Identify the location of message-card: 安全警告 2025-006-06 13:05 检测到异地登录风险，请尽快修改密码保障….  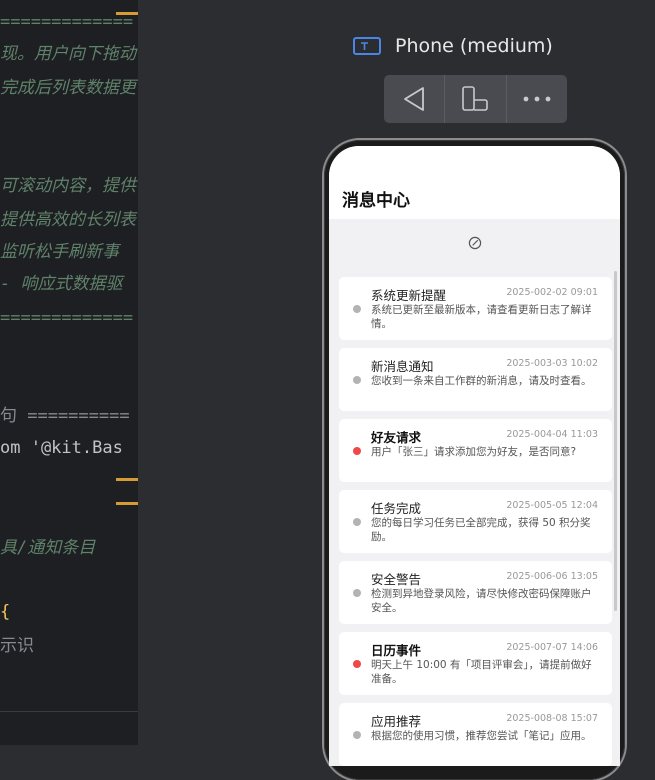
(475, 592).